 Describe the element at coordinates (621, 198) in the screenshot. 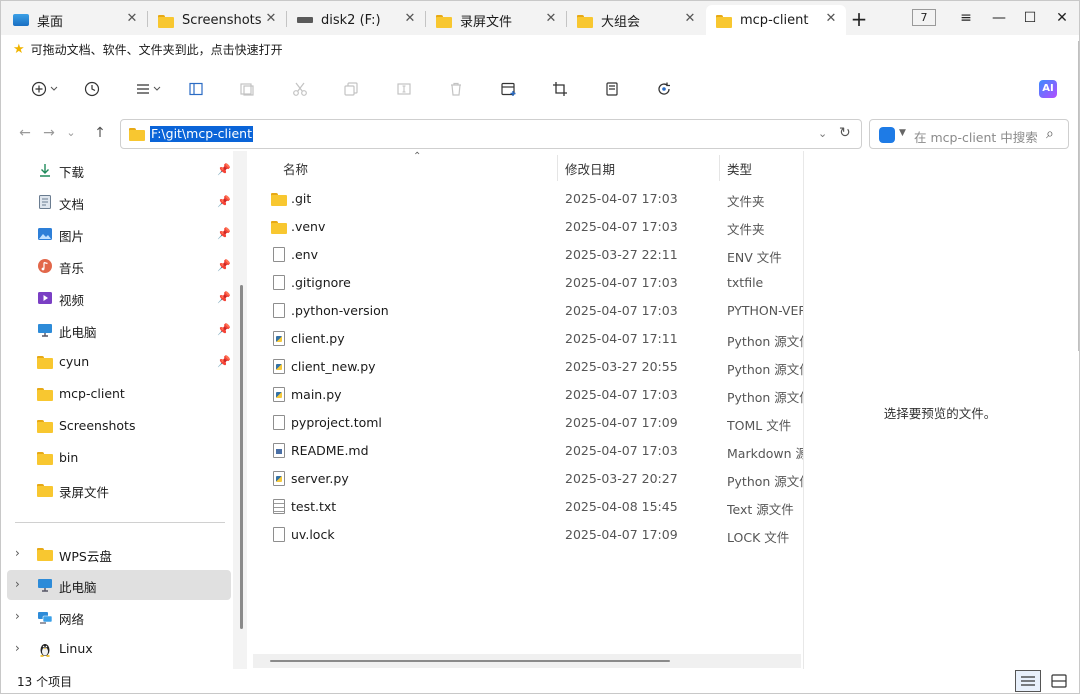

I see `file-date: 2025-04-07 17:03` at that location.